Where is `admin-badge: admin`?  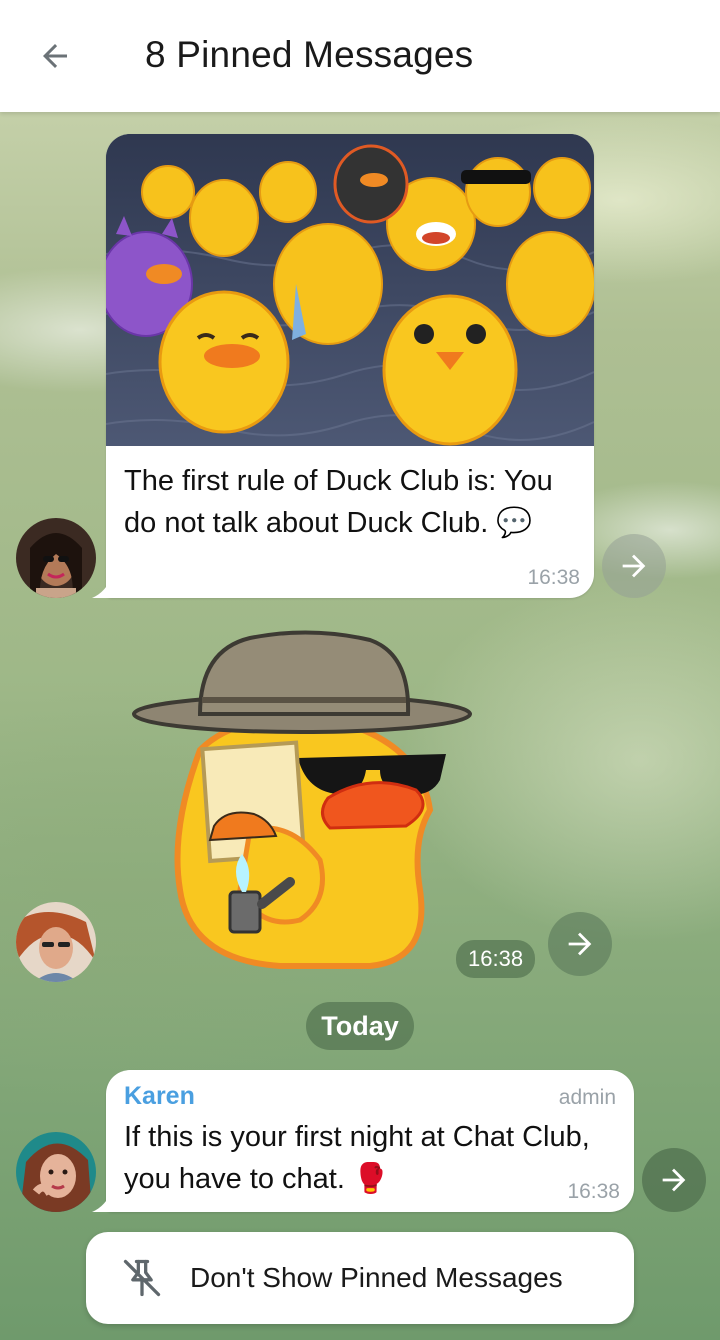 admin-badge: admin is located at coordinates (587, 1097).